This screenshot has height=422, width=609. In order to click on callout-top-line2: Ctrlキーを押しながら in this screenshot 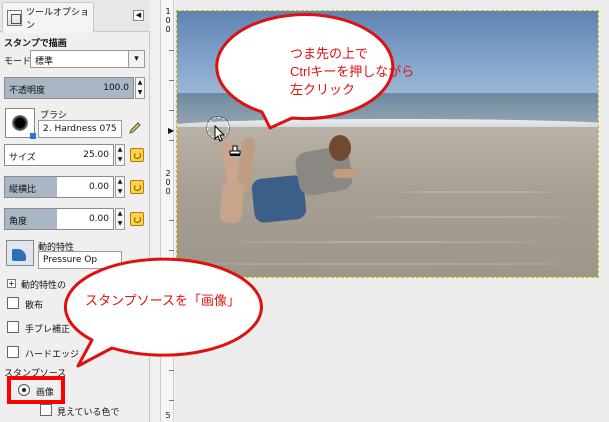, I will do `click(352, 71)`.